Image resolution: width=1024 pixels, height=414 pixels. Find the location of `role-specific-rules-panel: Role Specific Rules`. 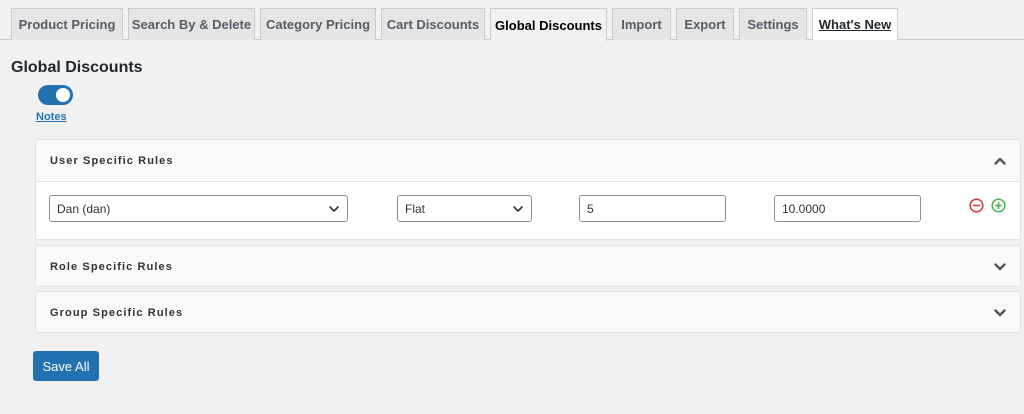

role-specific-rules-panel: Role Specific Rules is located at coordinates (528, 266).